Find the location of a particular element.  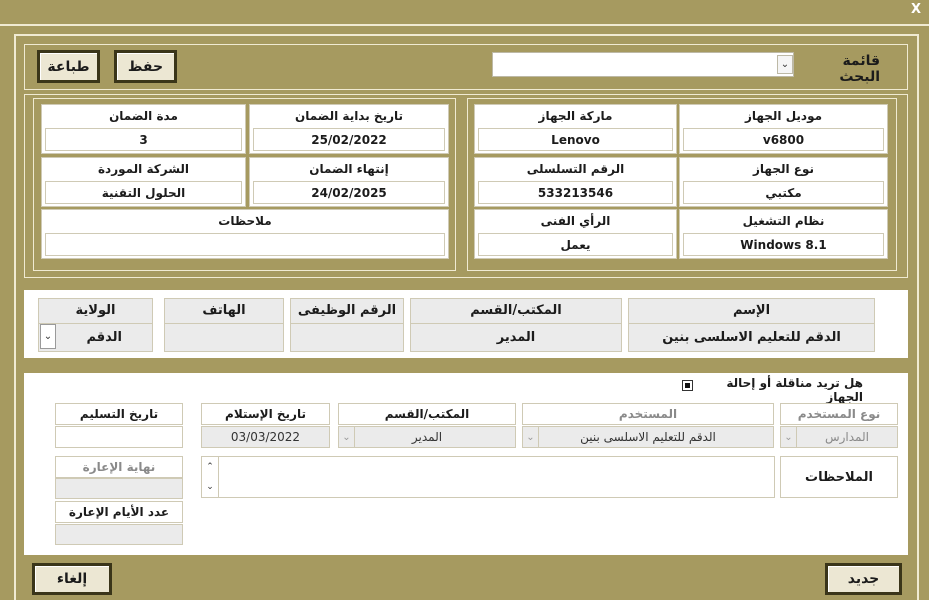

warranty-period-label: مدة الضمان is located at coordinates (143, 115).